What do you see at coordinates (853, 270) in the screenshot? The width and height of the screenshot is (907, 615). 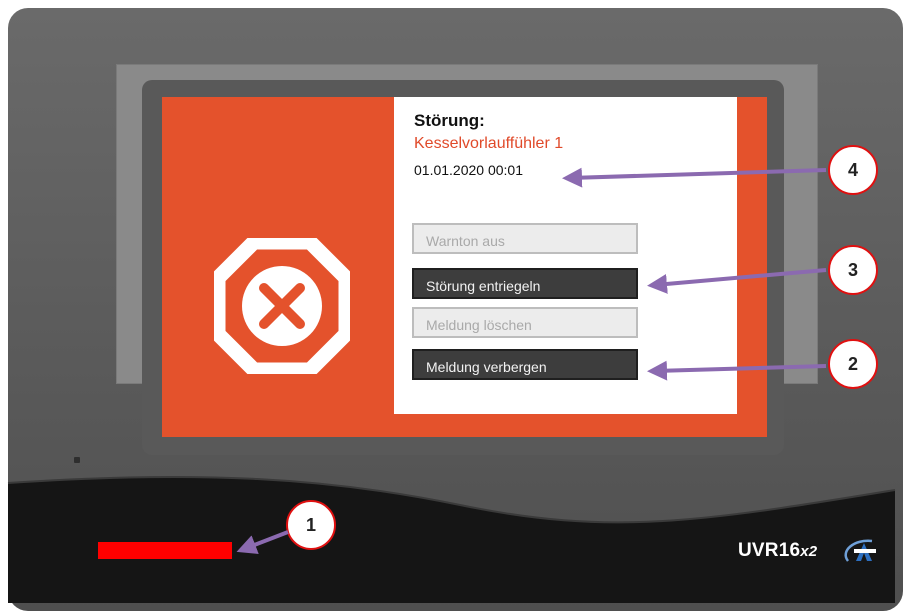 I see `callout-3: 3` at bounding box center [853, 270].